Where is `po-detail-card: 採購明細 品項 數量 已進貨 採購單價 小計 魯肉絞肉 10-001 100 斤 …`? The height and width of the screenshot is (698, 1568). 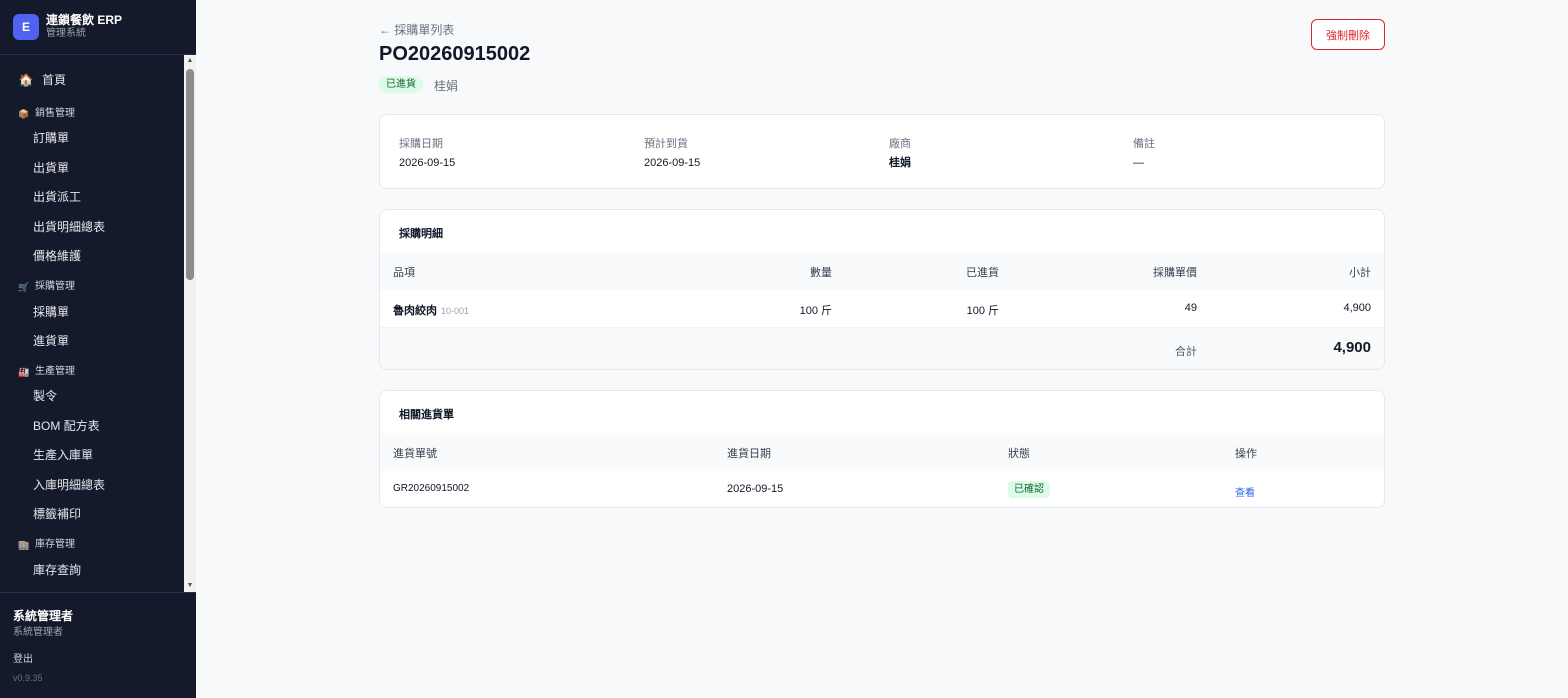 po-detail-card: 採購明細 品項 數量 已進貨 採購單價 小計 魯肉絞肉 10-001 100 斤 … is located at coordinates (882, 289).